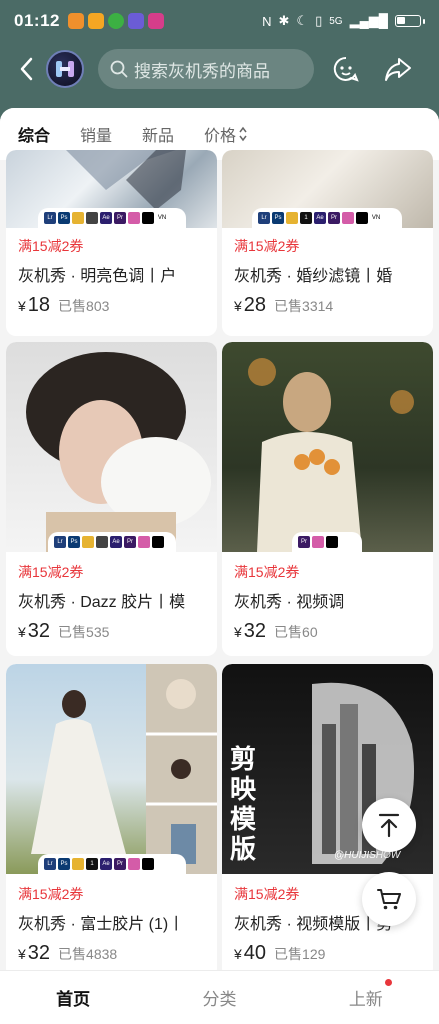  Describe the element at coordinates (112, 218) in the screenshot. I see `software-badges: Lr Ps Ae Pr VN` at that location.